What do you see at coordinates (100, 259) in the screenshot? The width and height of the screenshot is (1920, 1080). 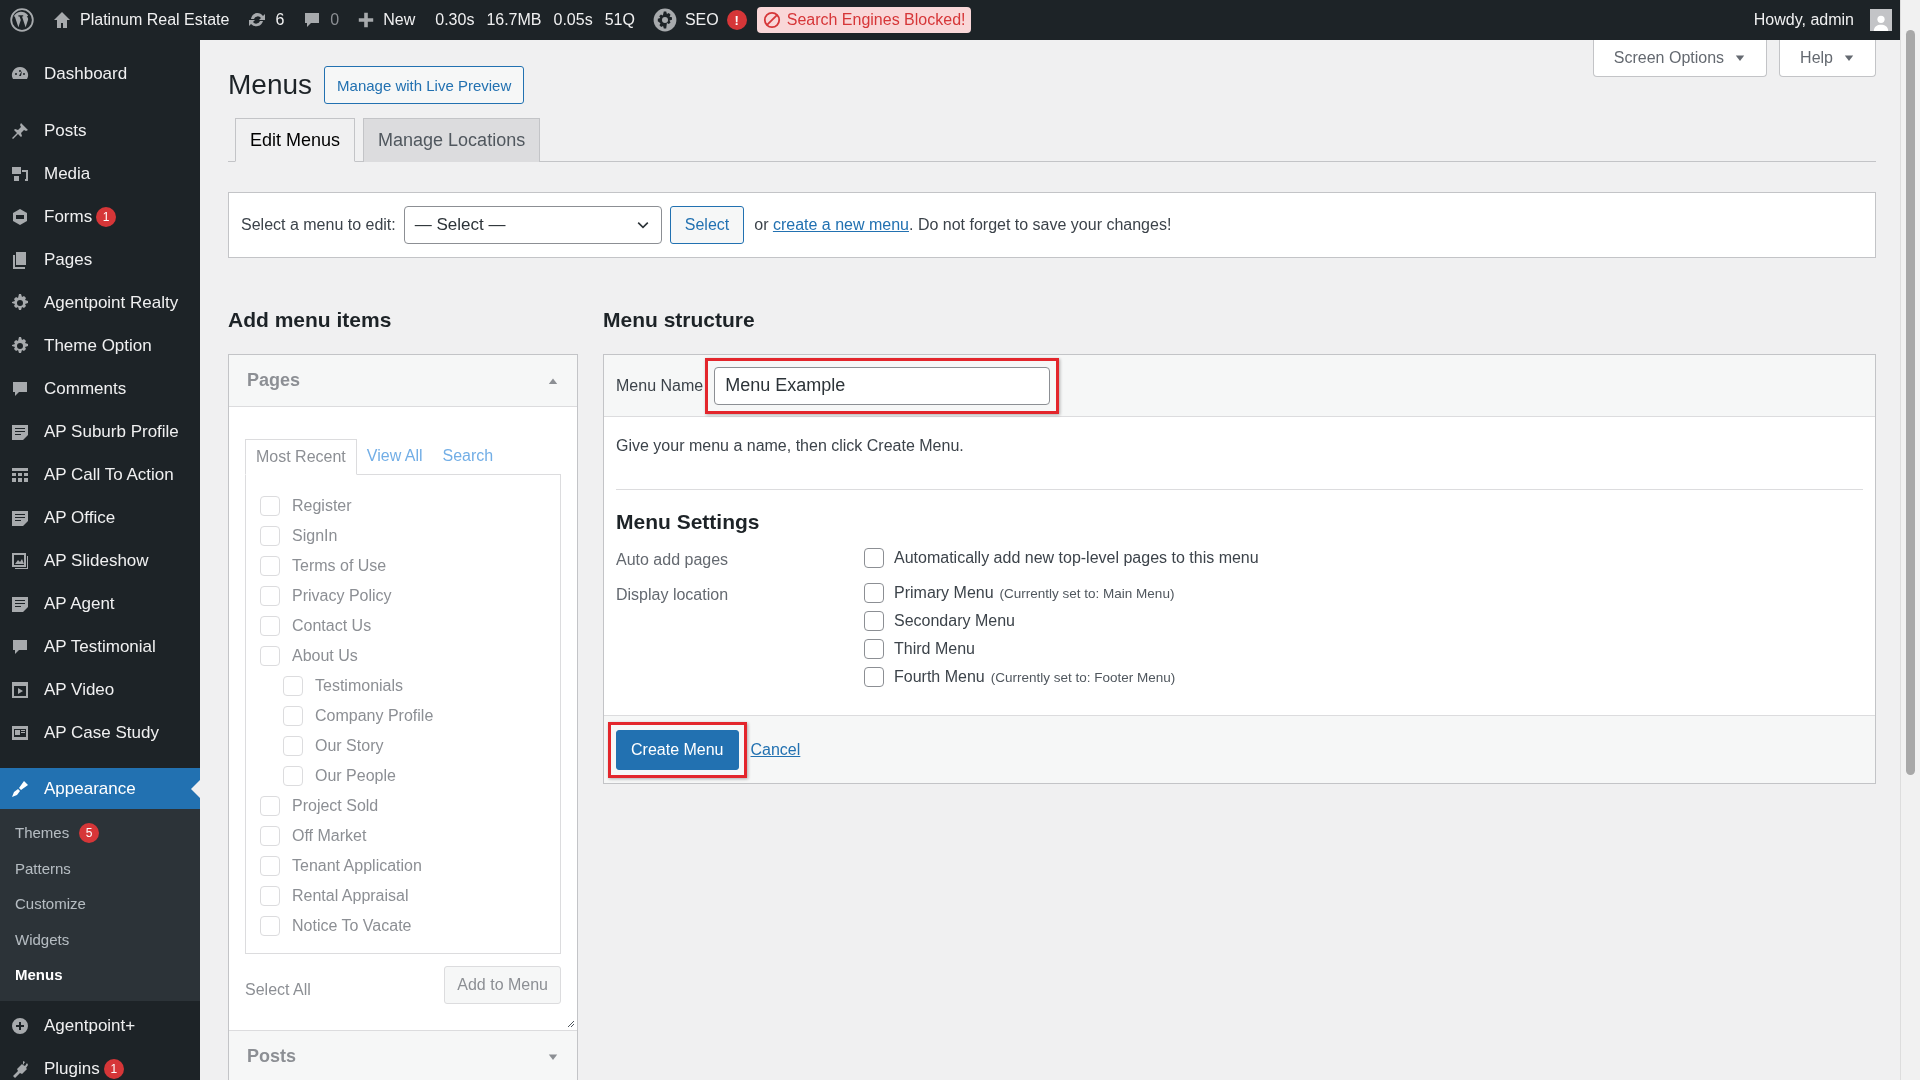 I see `sidebar-item: Pages` at bounding box center [100, 259].